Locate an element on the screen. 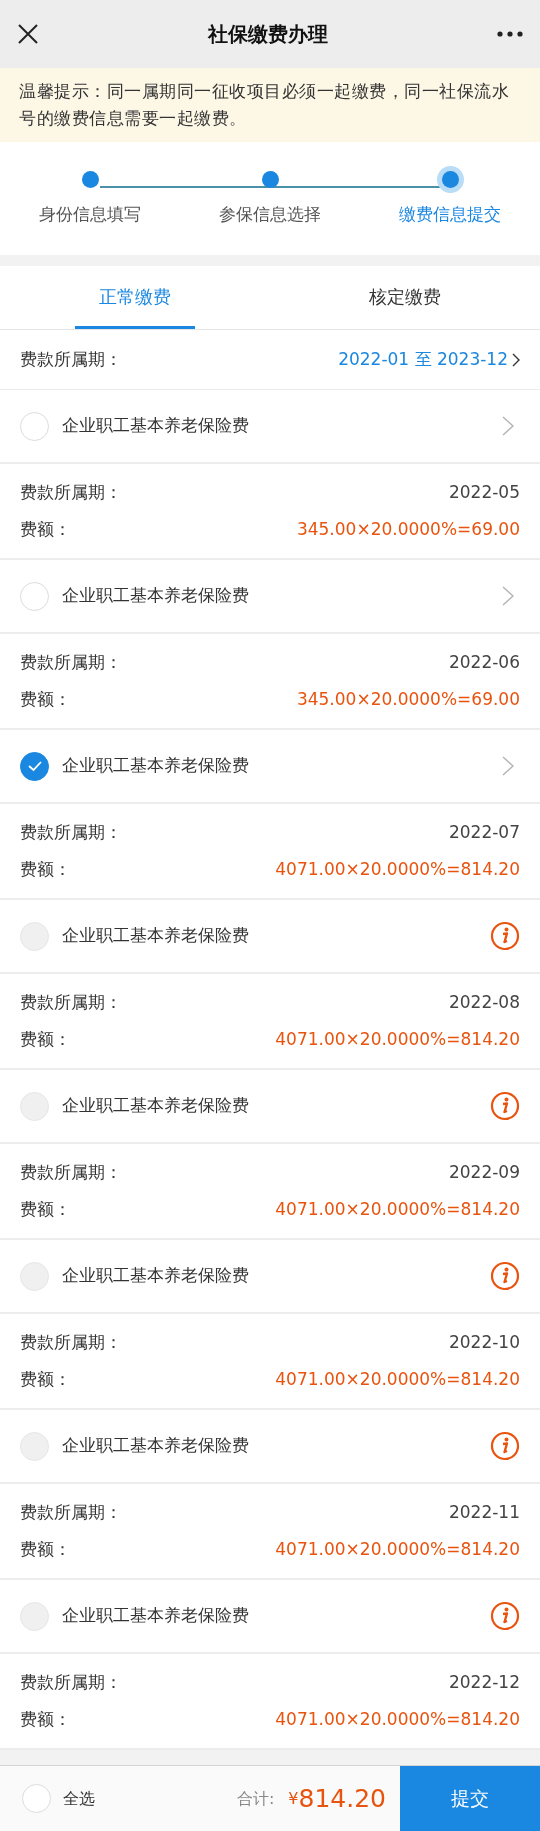 The image size is (540, 1831). page-title: 社保缴费办理 is located at coordinates (268, 34).